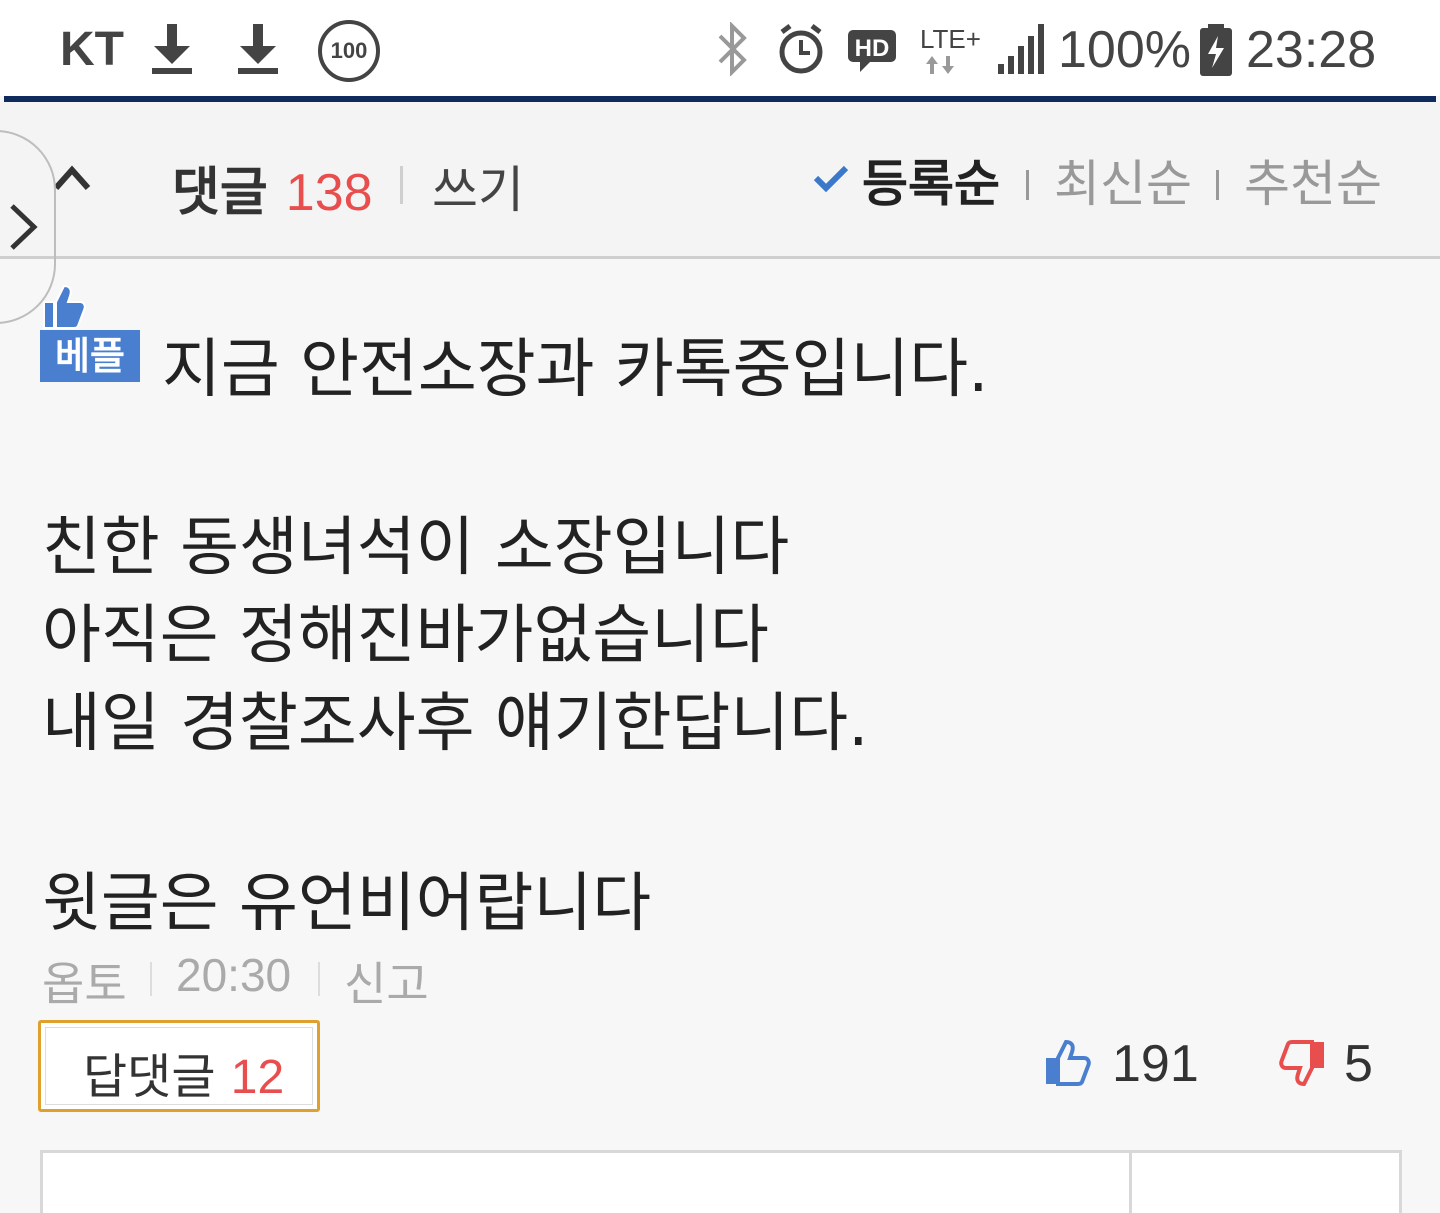 This screenshot has width=1440, height=1213. I want to click on reply-count: 12, so click(257, 1077).